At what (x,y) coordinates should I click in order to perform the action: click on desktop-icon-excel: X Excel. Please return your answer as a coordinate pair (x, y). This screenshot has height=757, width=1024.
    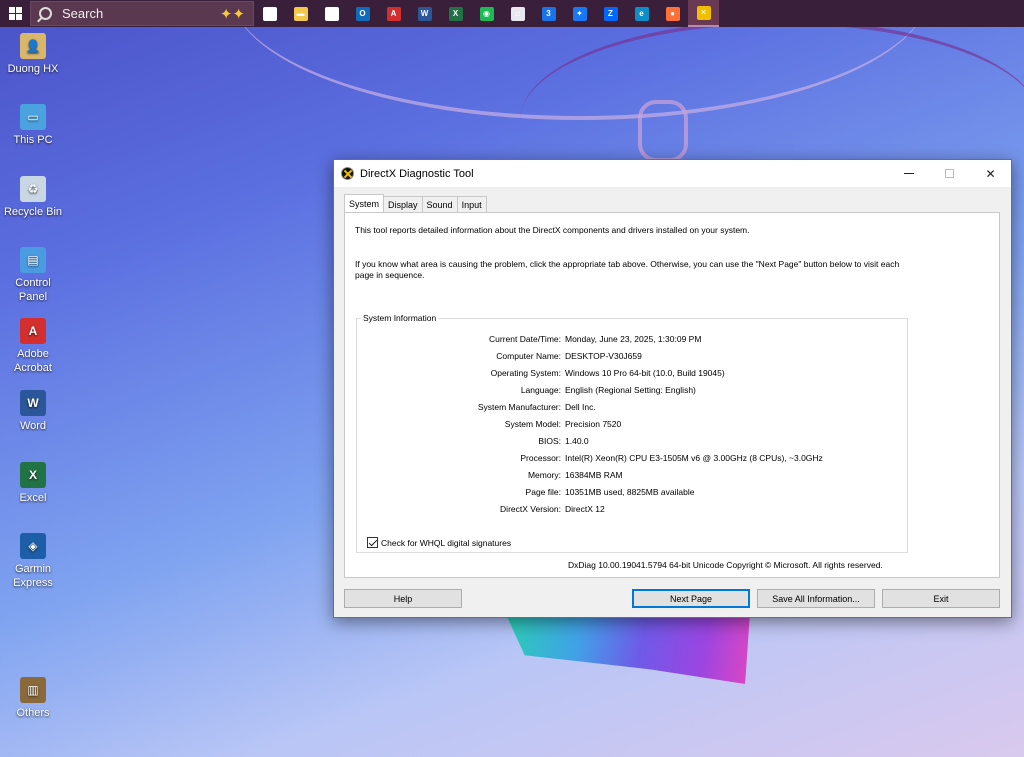
    Looking at the image, I should click on (33, 483).